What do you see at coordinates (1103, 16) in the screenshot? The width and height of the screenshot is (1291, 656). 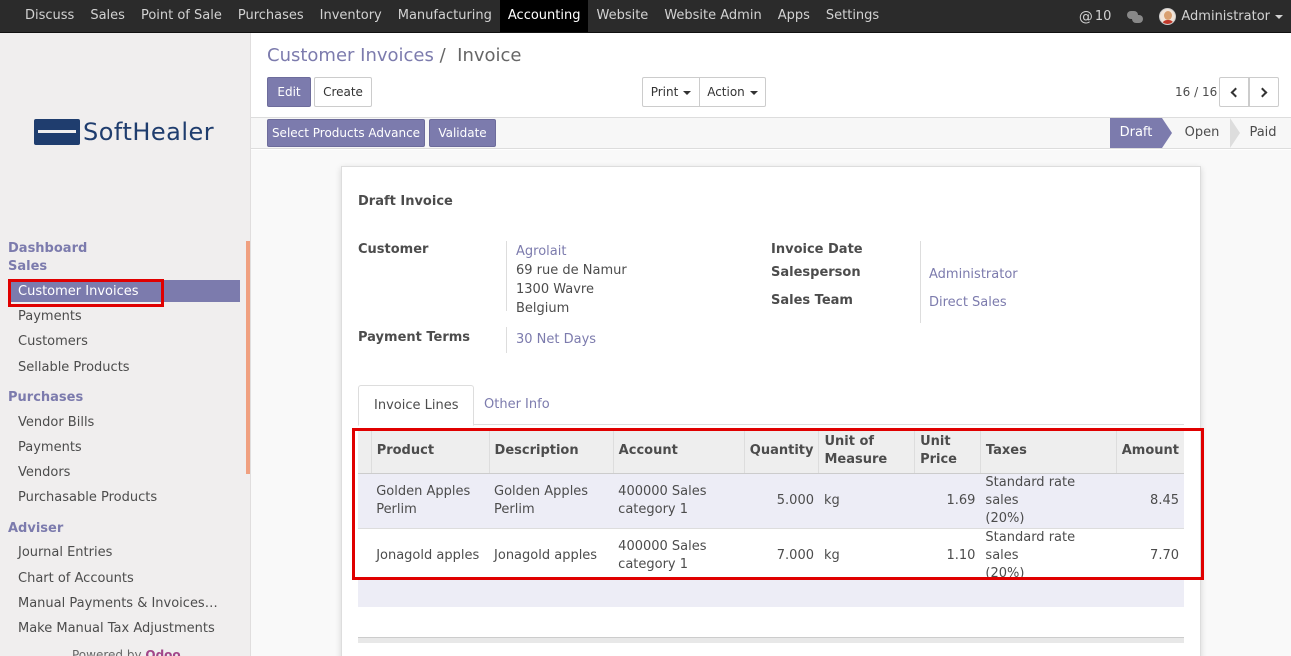 I see `mentions-count: 10` at bounding box center [1103, 16].